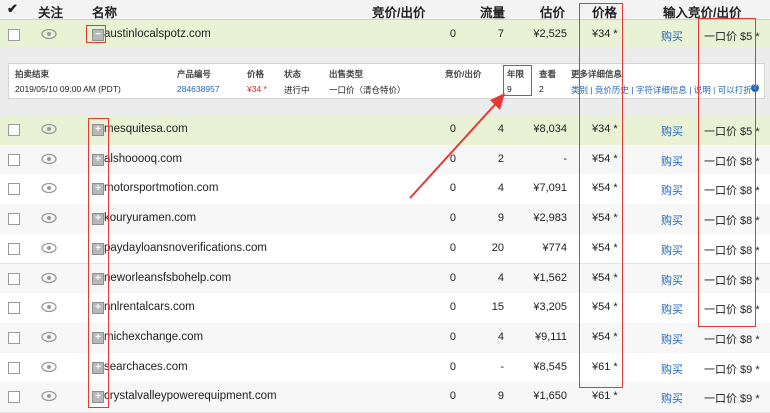 This screenshot has height=413, width=770. Describe the element at coordinates (149, 307) in the screenshot. I see `domain-name: nnlrentalcars.com` at that location.